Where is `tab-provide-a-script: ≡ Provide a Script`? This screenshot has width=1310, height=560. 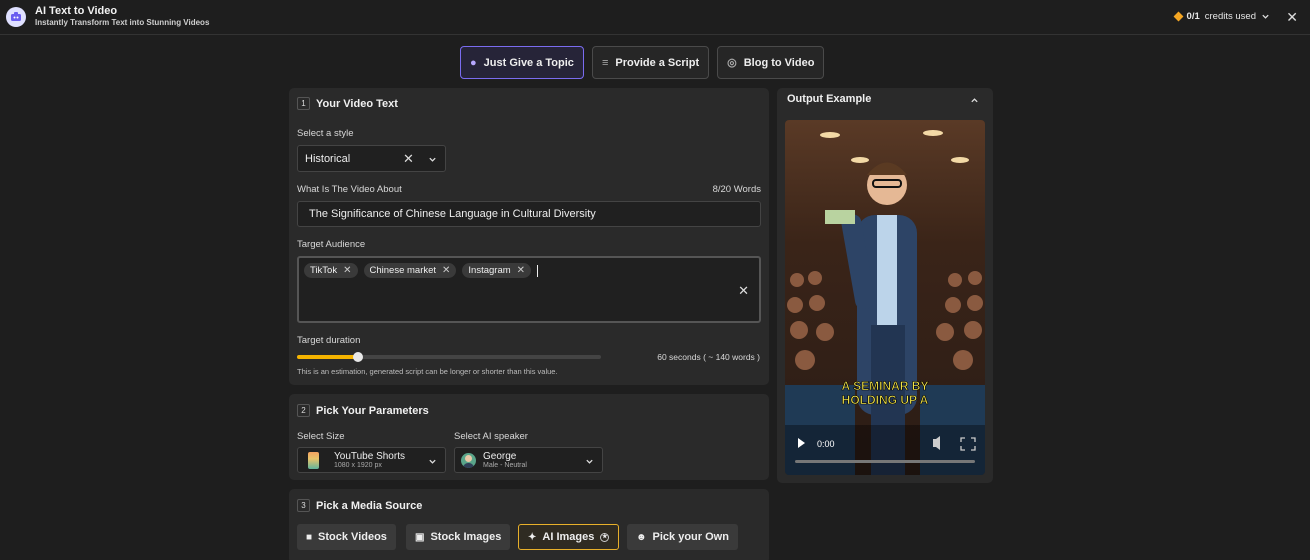 tab-provide-a-script: ≡ Provide a Script is located at coordinates (650, 62).